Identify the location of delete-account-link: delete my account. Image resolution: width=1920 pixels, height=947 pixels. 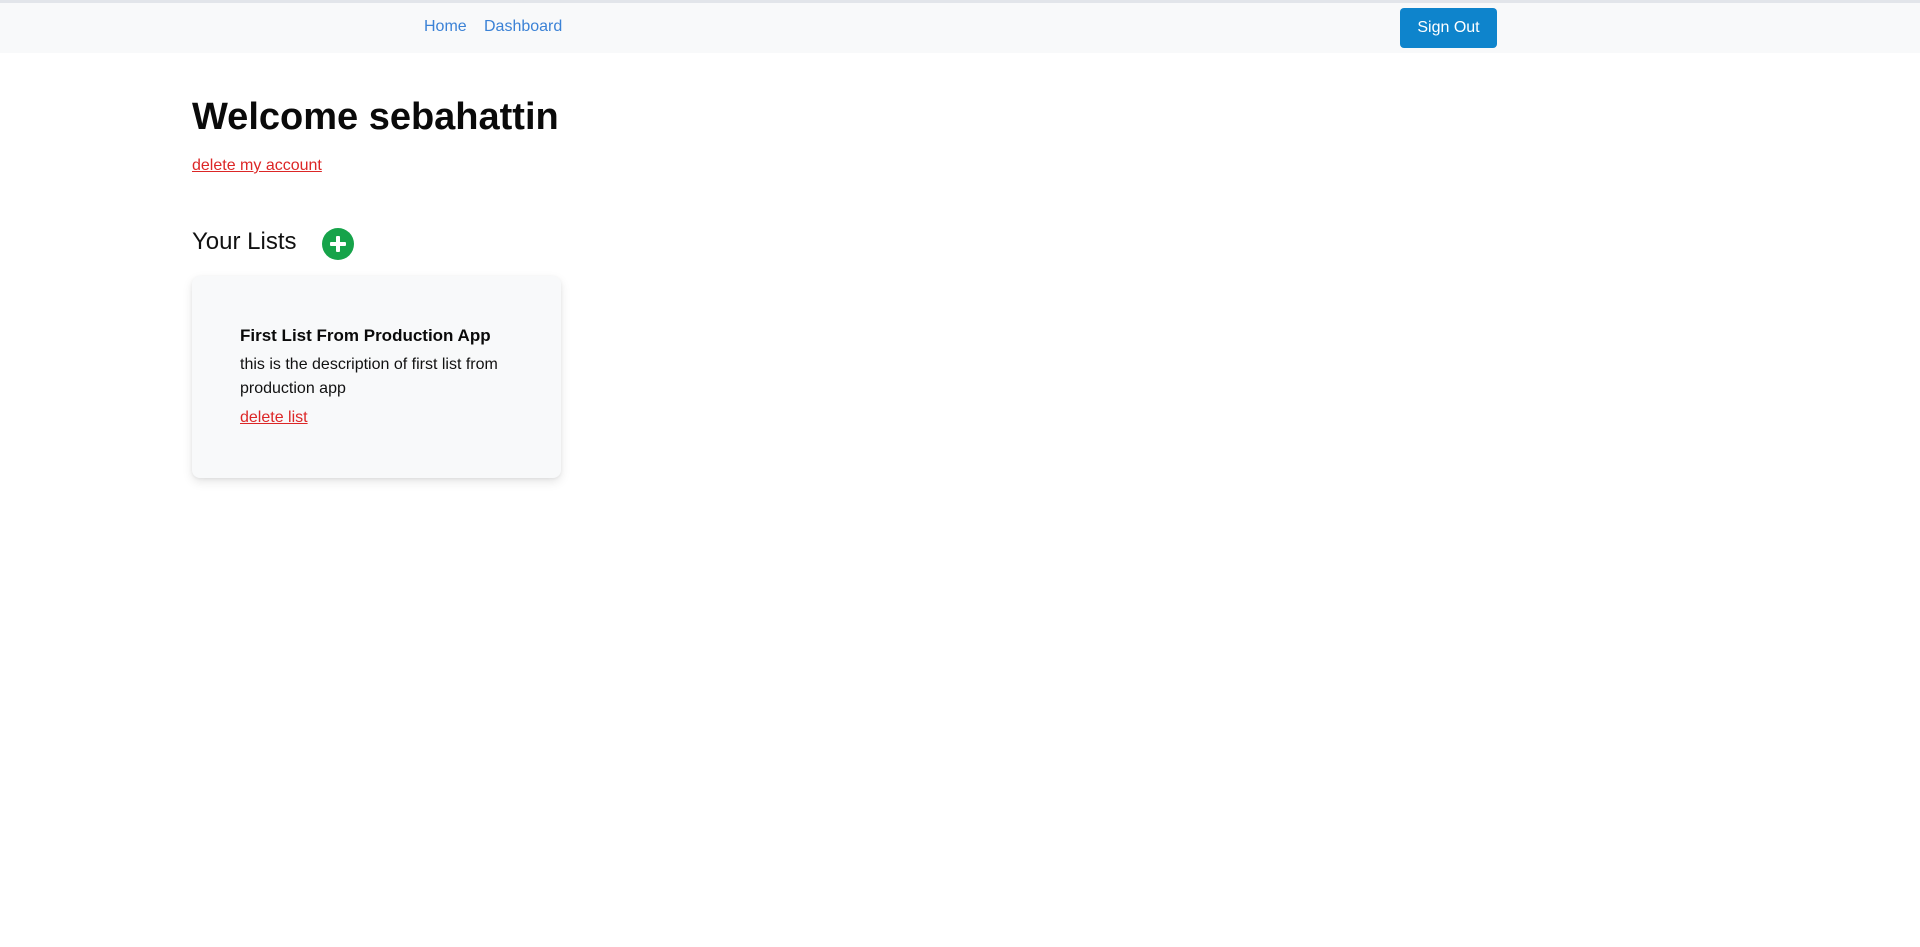
(257, 166).